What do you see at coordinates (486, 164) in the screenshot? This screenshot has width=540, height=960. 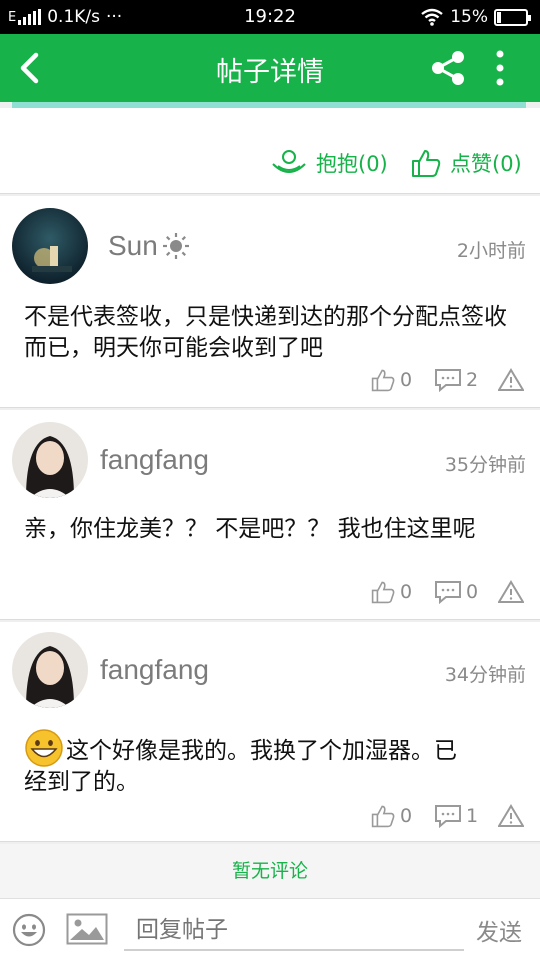 I see `like-label: 点赞(0)` at bounding box center [486, 164].